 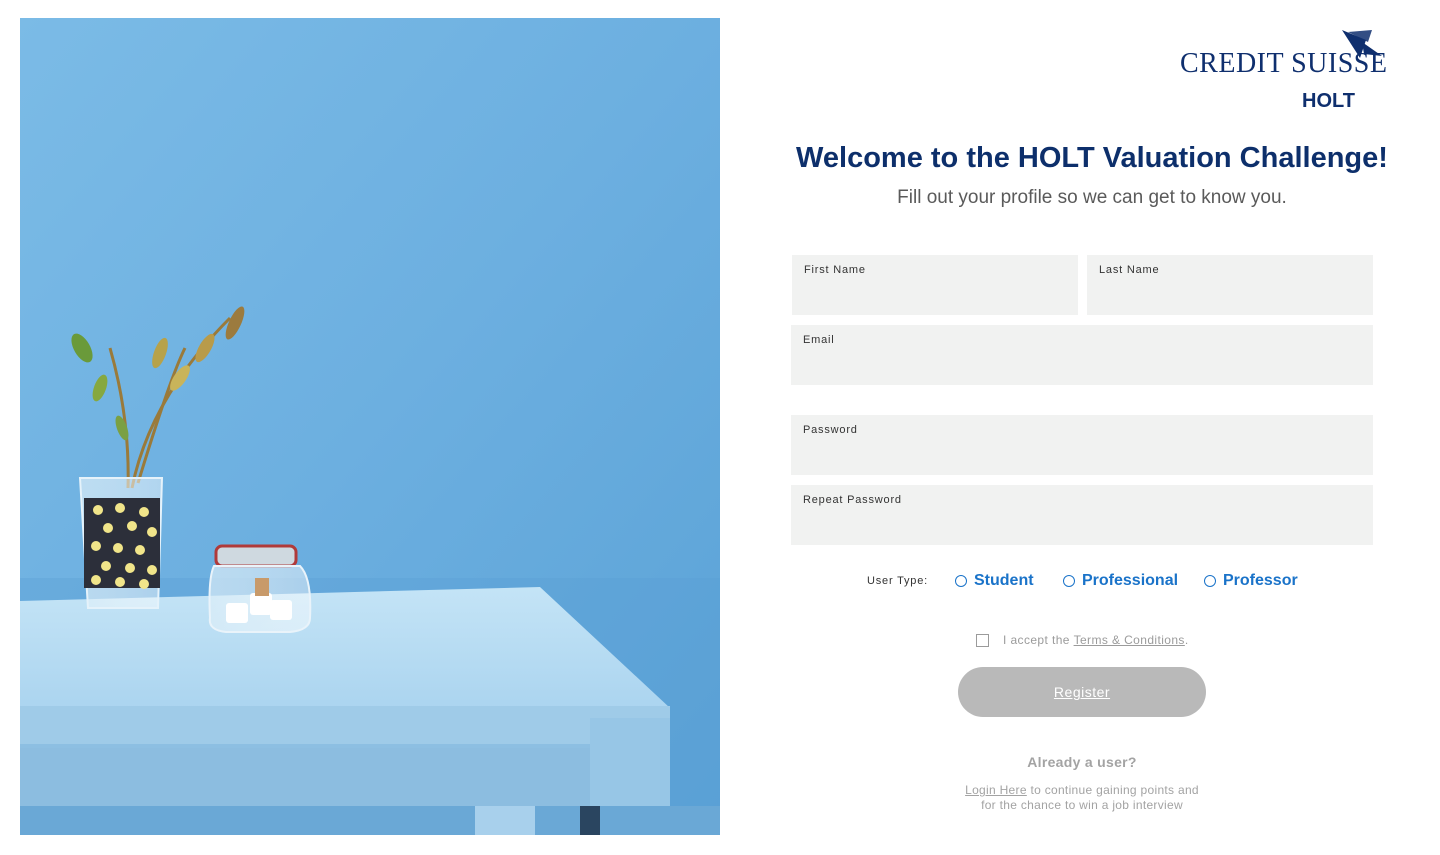 What do you see at coordinates (1092, 158) in the screenshot?
I see `page-title: Welcome to the HOLT Valuation Challenge!` at bounding box center [1092, 158].